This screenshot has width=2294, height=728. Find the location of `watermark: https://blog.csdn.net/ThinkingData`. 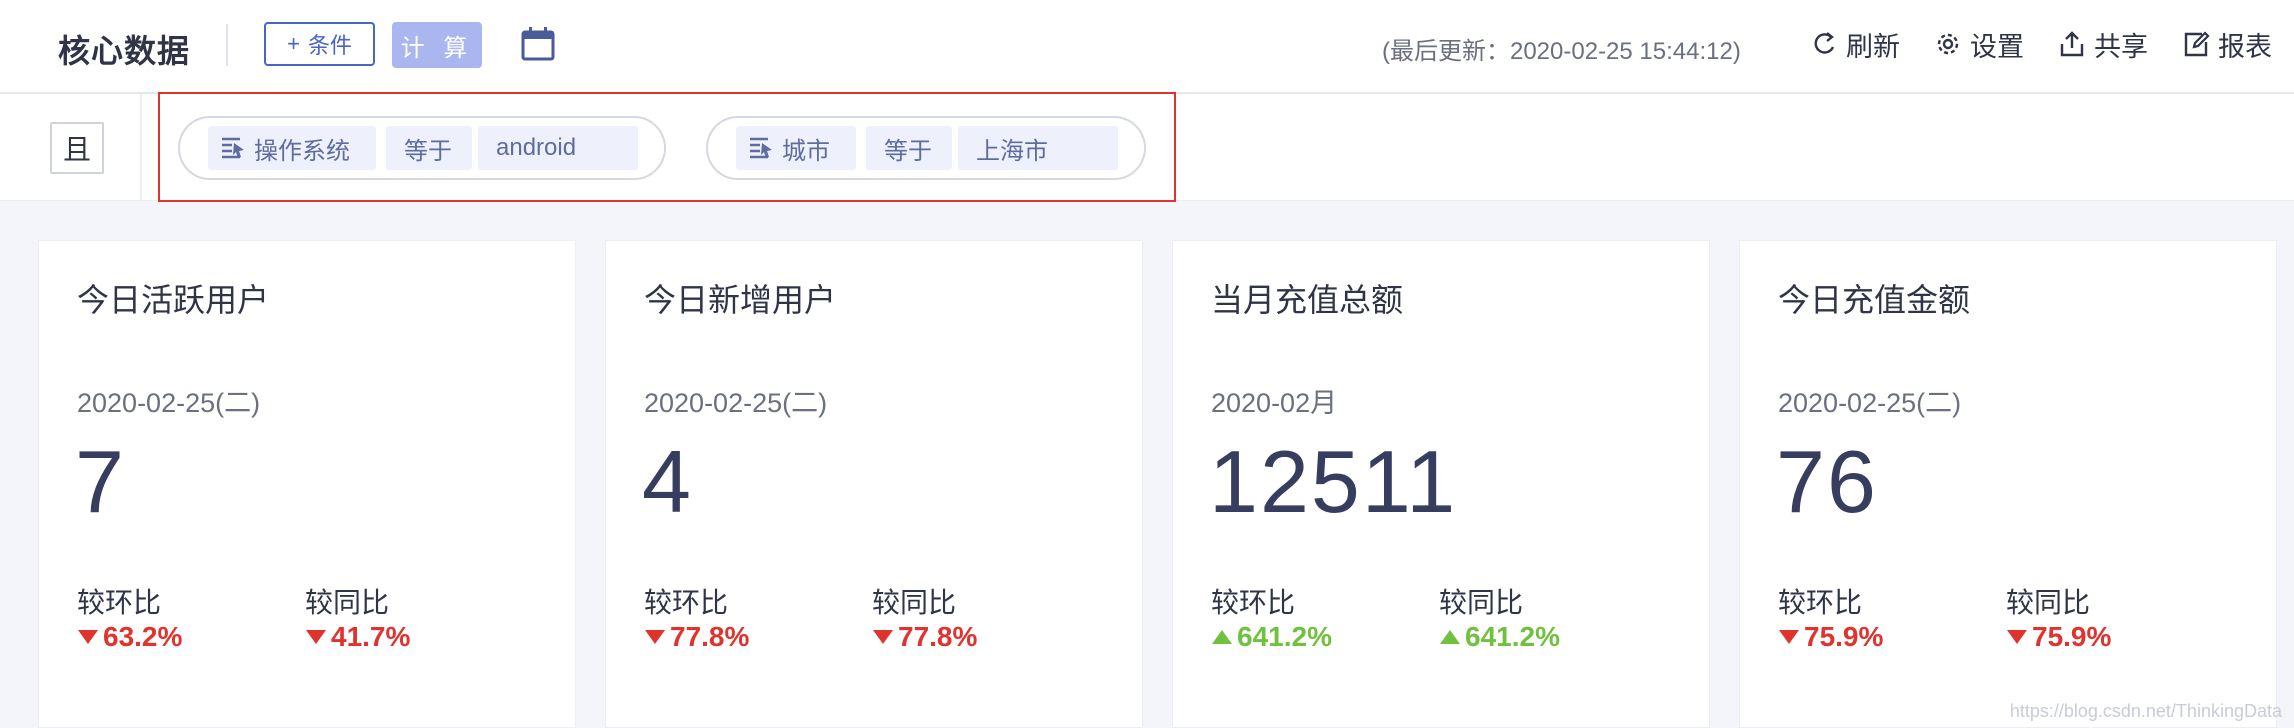

watermark: https://blog.csdn.net/ThinkingData is located at coordinates (2145, 711).